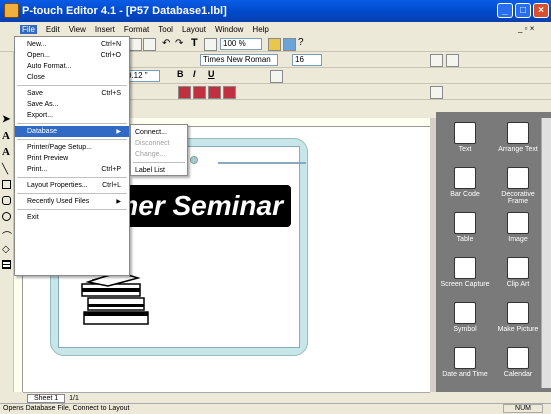 The width and height of the screenshot is (551, 414). Describe the element at coordinates (53, 29) in the screenshot. I see `menu-edit: Edit` at that location.